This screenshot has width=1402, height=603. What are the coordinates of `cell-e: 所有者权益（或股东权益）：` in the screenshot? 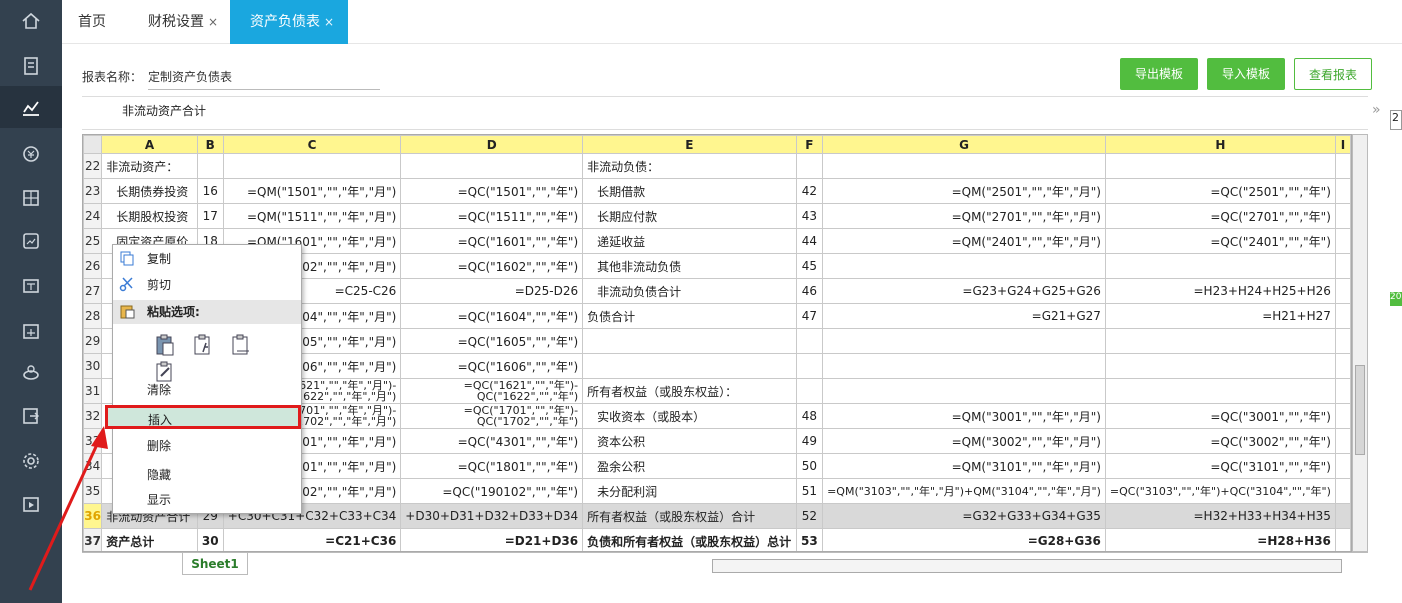 It's located at (689, 391).